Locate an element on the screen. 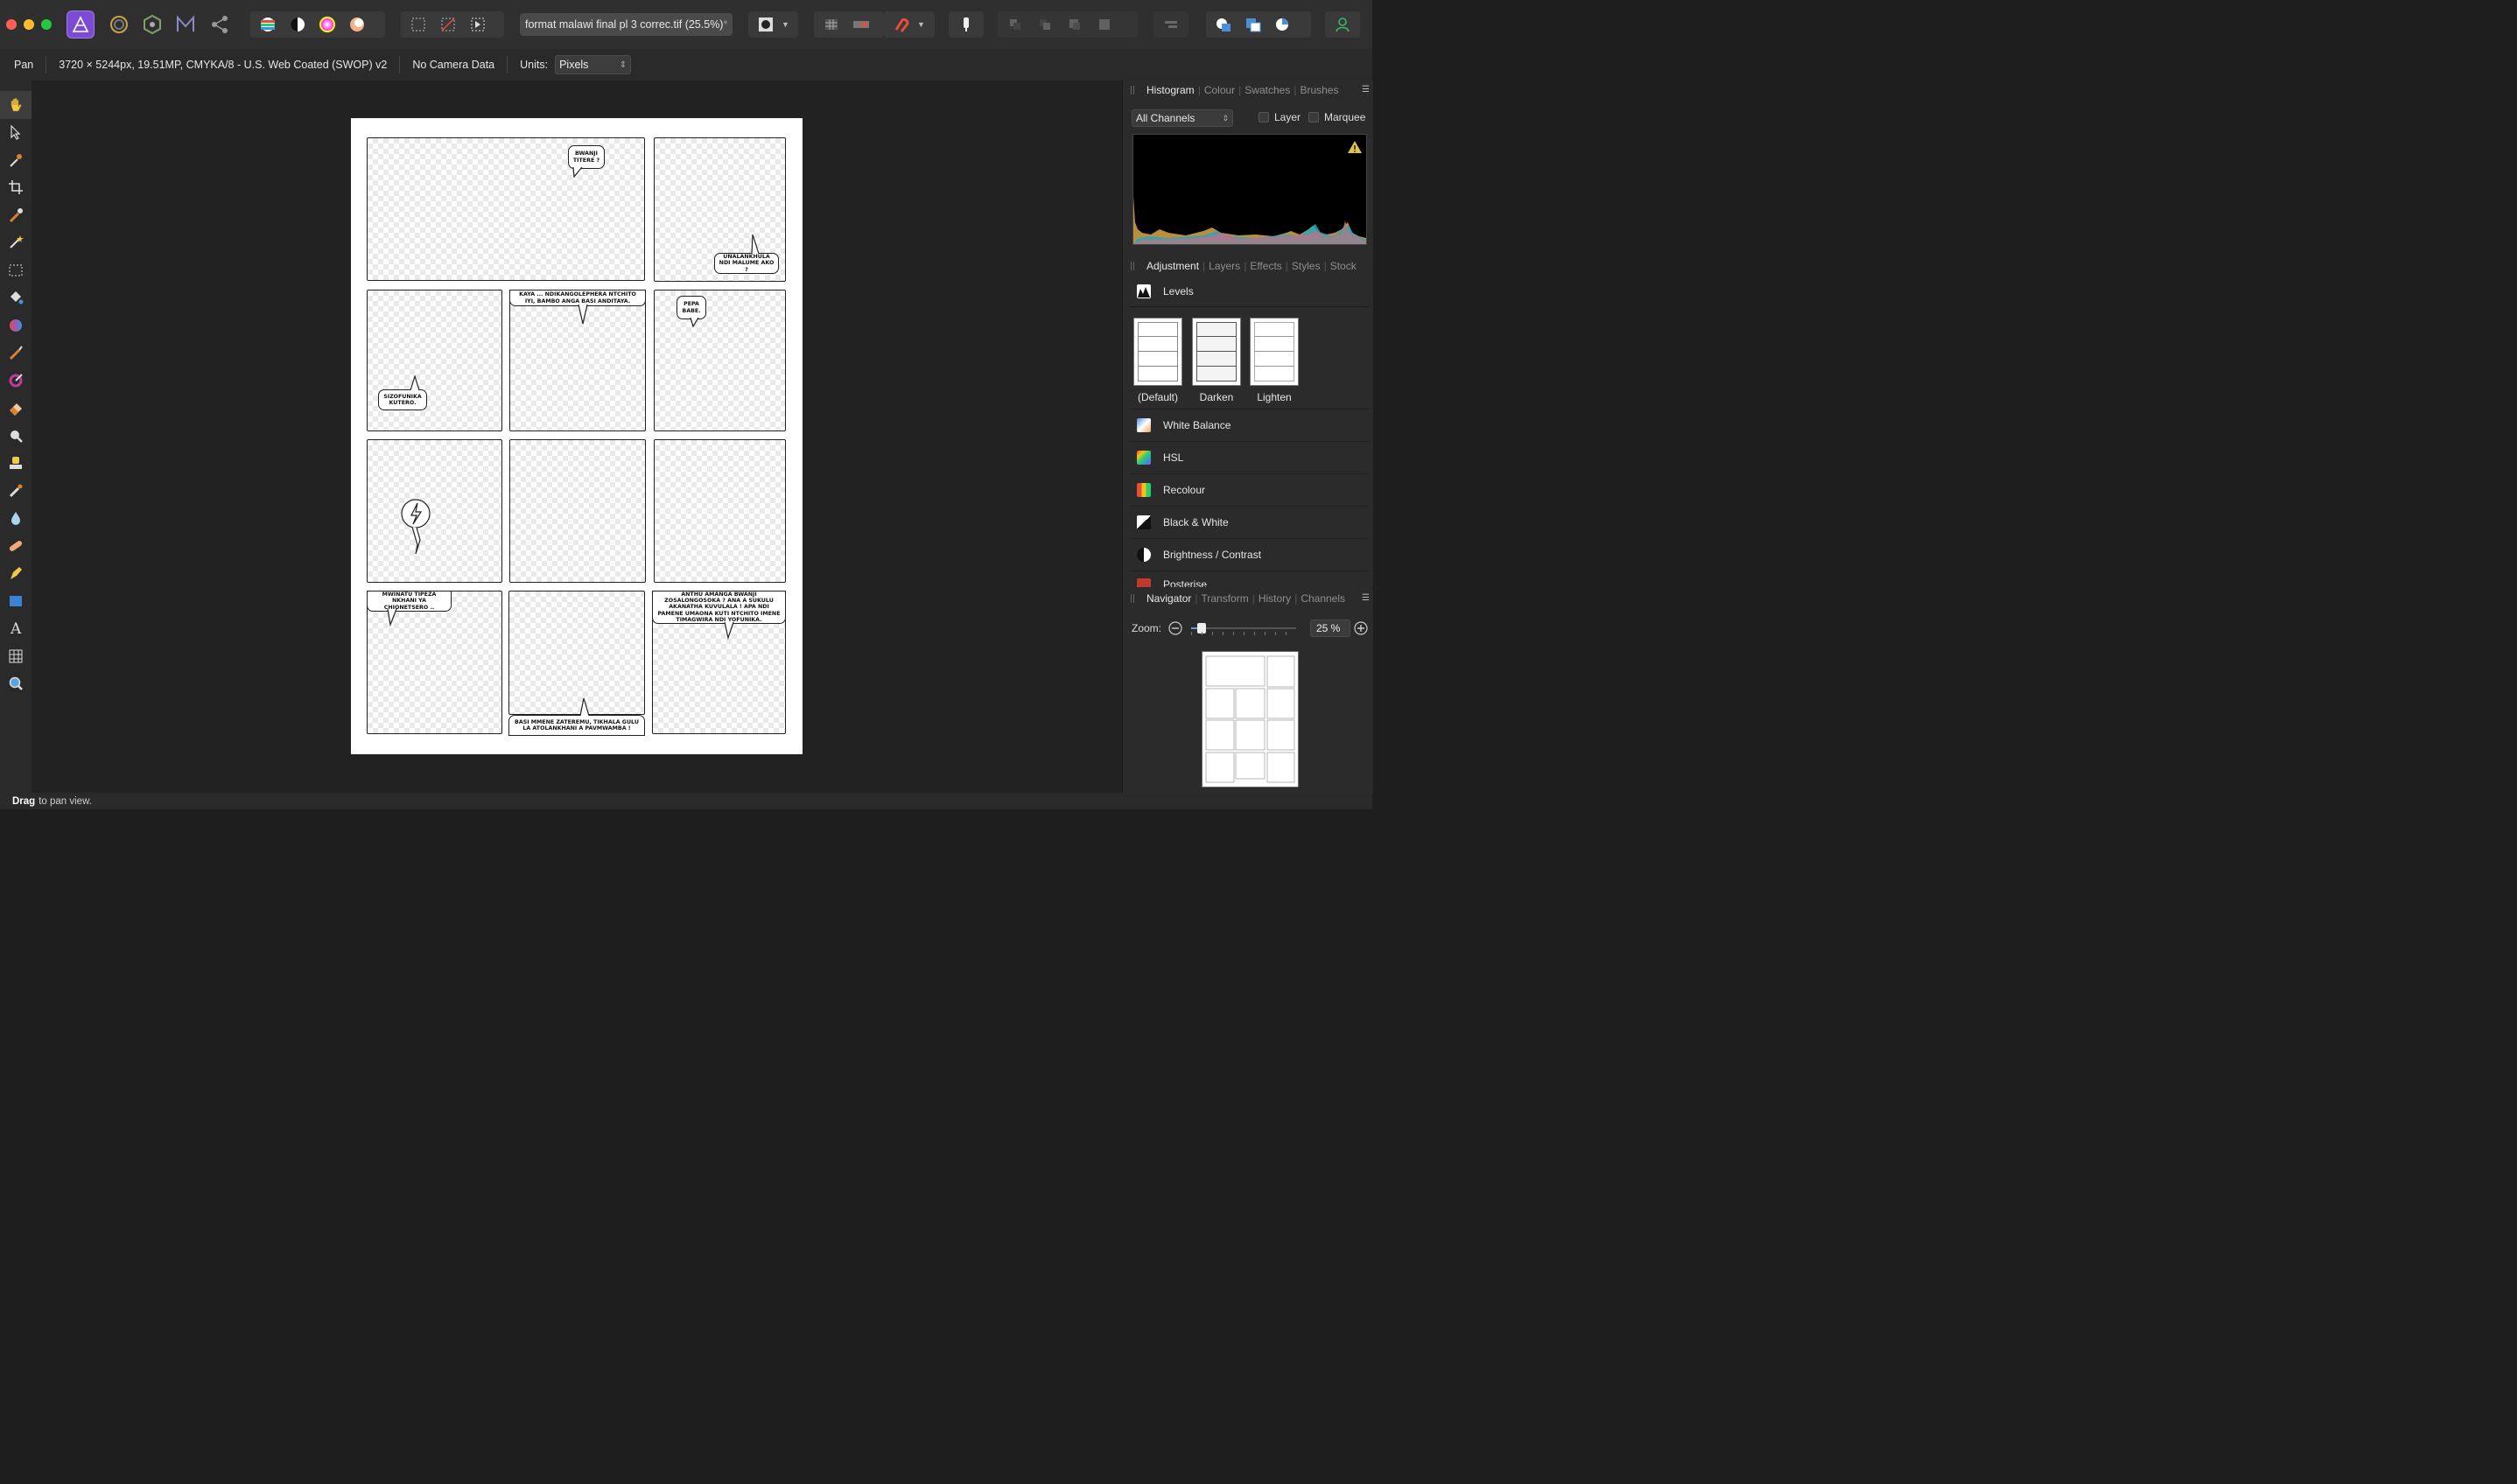 The image size is (2517, 1484). develop-persona-icon is located at coordinates (153, 26).